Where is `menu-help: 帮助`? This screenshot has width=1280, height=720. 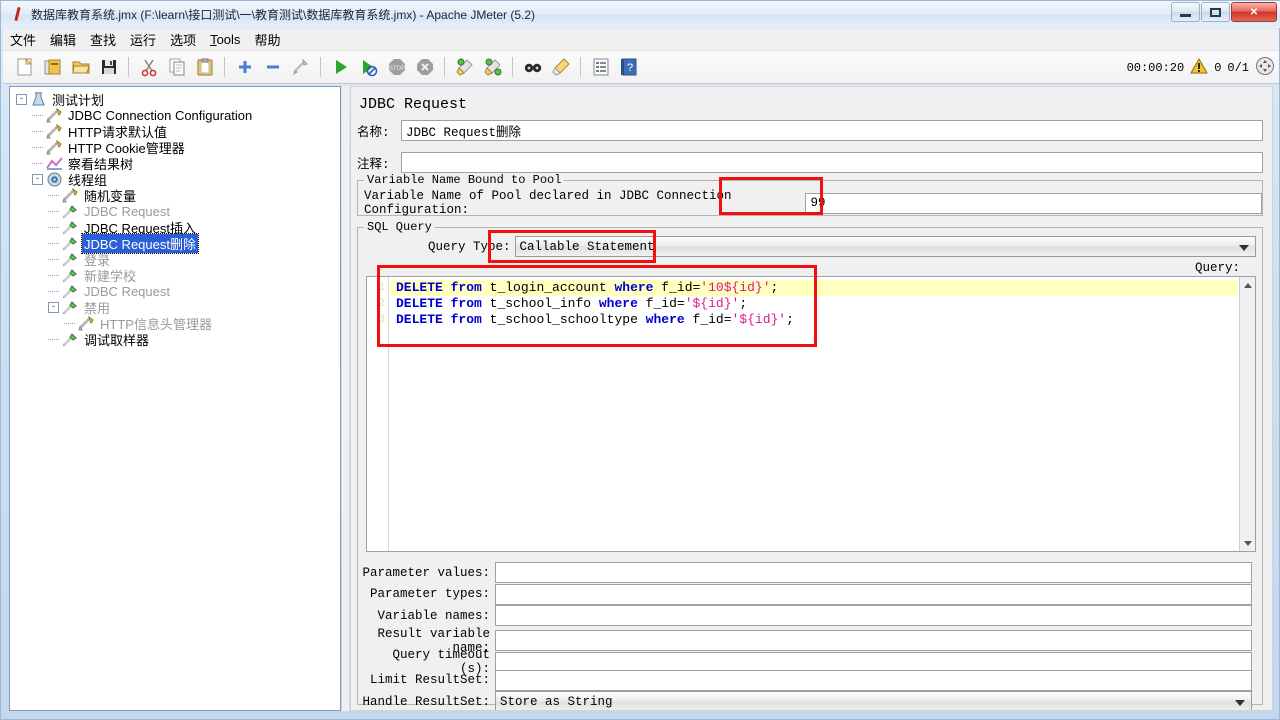
menu-help: 帮助 is located at coordinates (267, 39).